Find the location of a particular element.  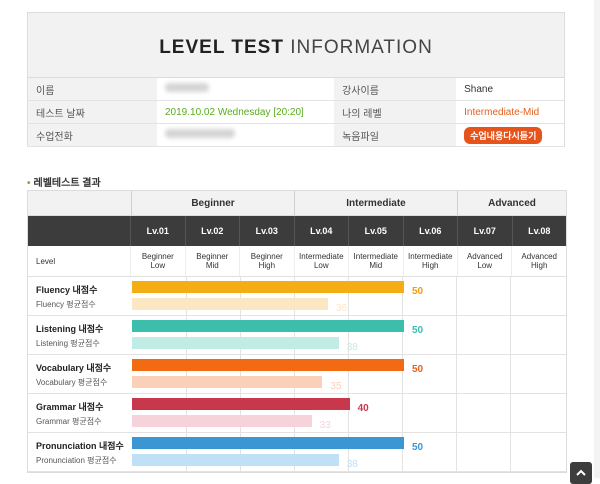

metric-avg-label: Listening 평균점수 is located at coordinates (68, 343).